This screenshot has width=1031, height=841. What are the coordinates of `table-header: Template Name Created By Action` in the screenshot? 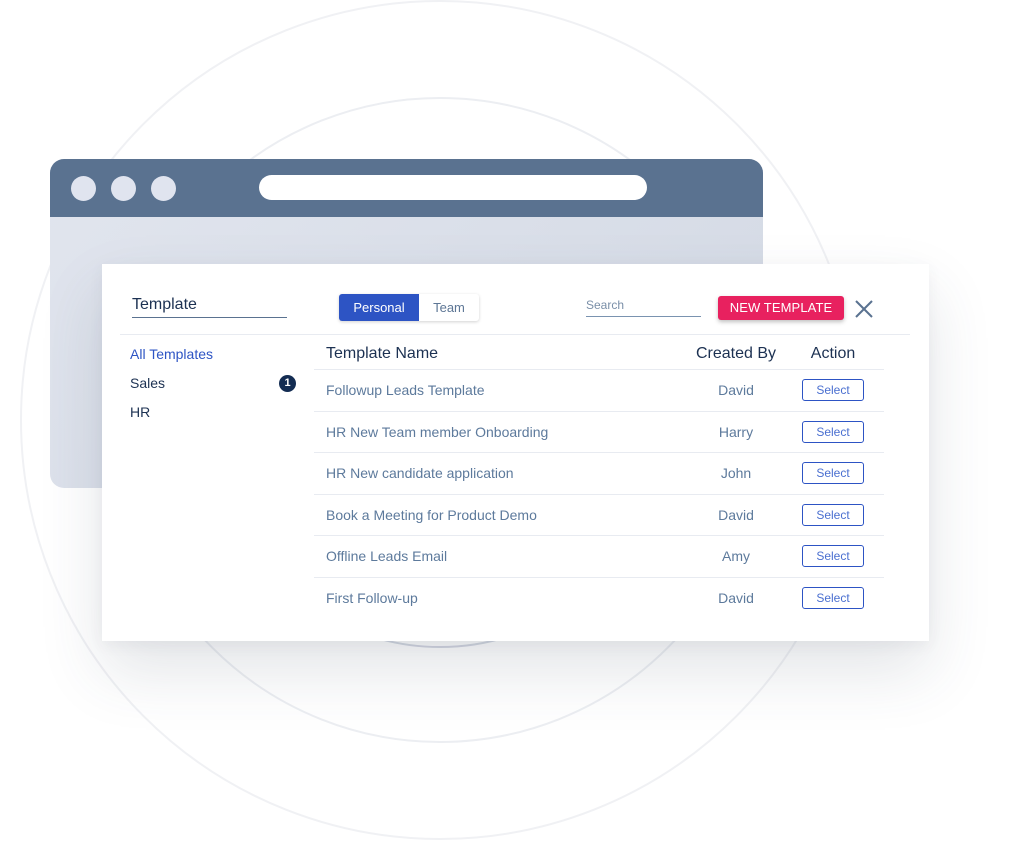 It's located at (599, 356).